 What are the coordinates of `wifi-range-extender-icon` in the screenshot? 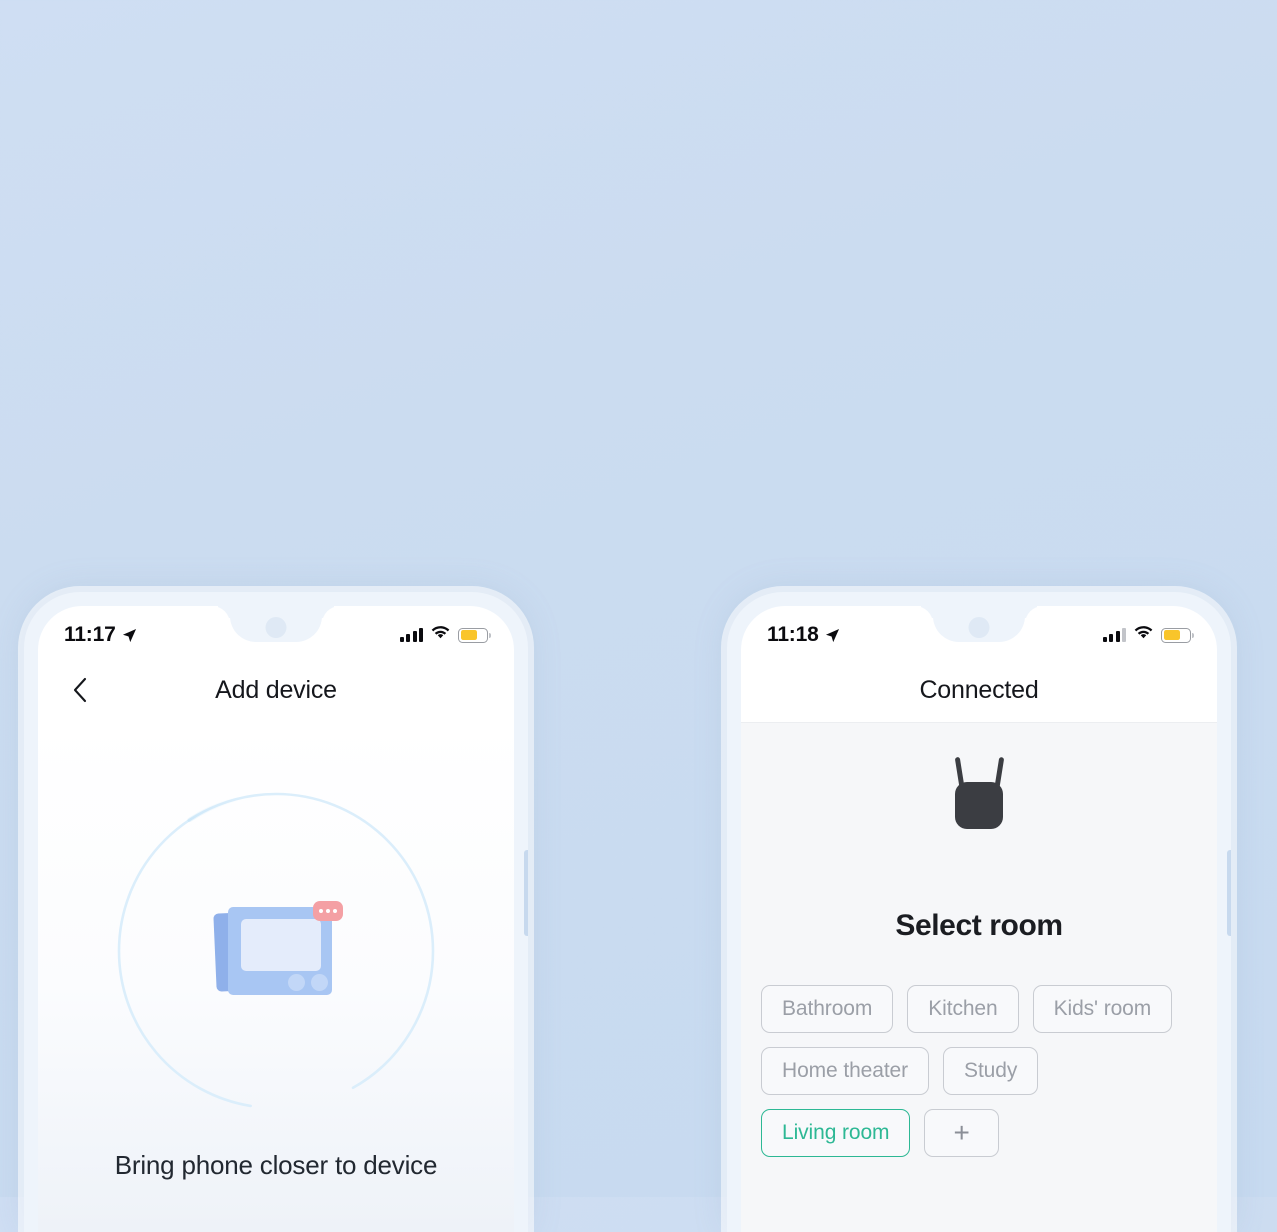 It's located at (979, 792).